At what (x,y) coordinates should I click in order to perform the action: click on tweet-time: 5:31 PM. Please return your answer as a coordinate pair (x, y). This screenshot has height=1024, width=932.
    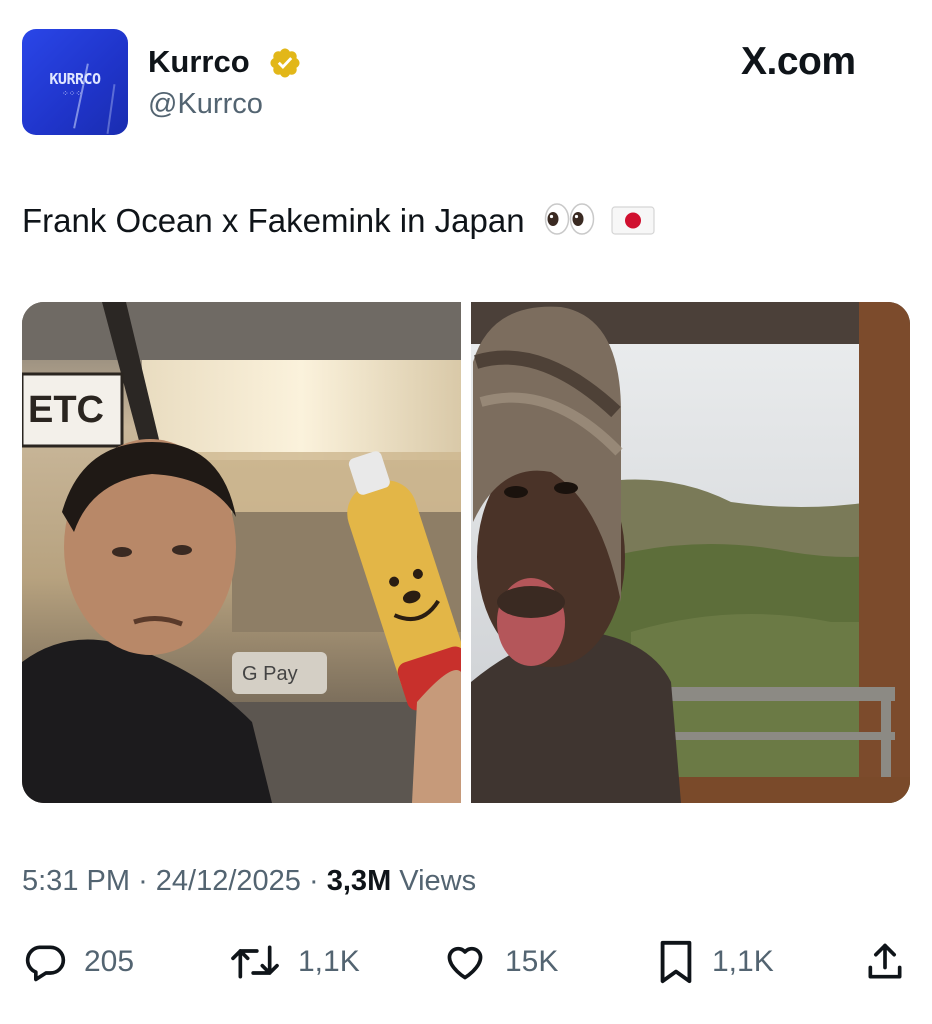
    Looking at the image, I should click on (76, 881).